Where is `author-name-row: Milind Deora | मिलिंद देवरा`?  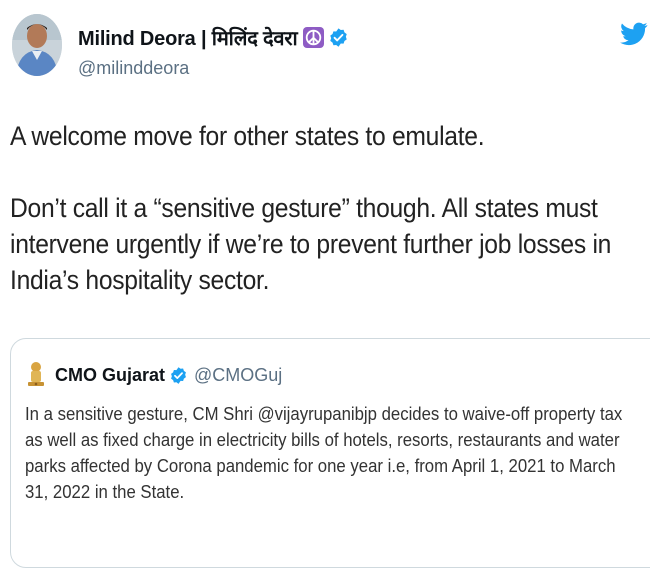
author-name-row: Milind Deora | मिलिंद देवरा is located at coordinates (213, 37).